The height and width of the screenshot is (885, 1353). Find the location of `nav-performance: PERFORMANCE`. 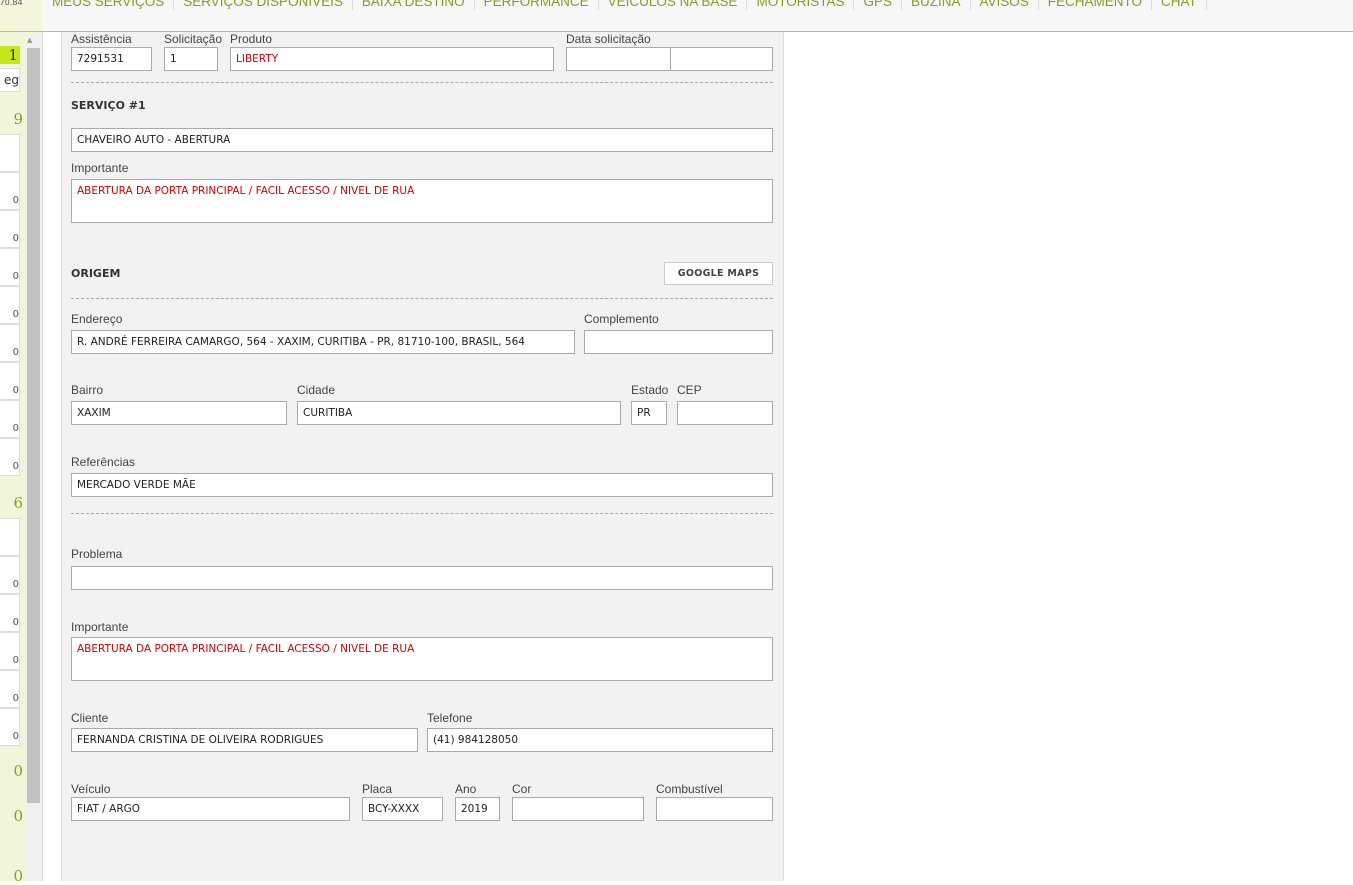

nav-performance: PERFORMANCE is located at coordinates (537, 5).